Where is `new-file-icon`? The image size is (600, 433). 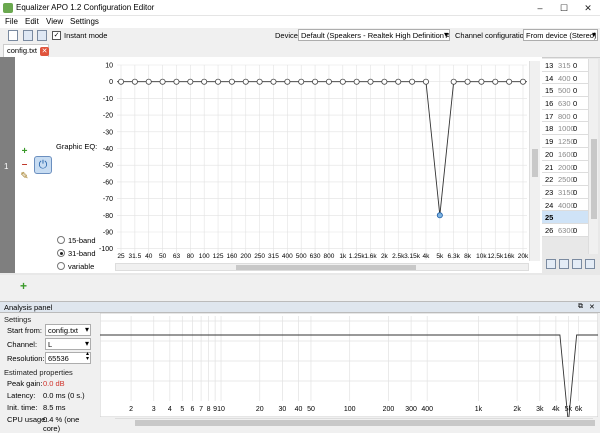
new-file-icon is located at coordinates (13, 35).